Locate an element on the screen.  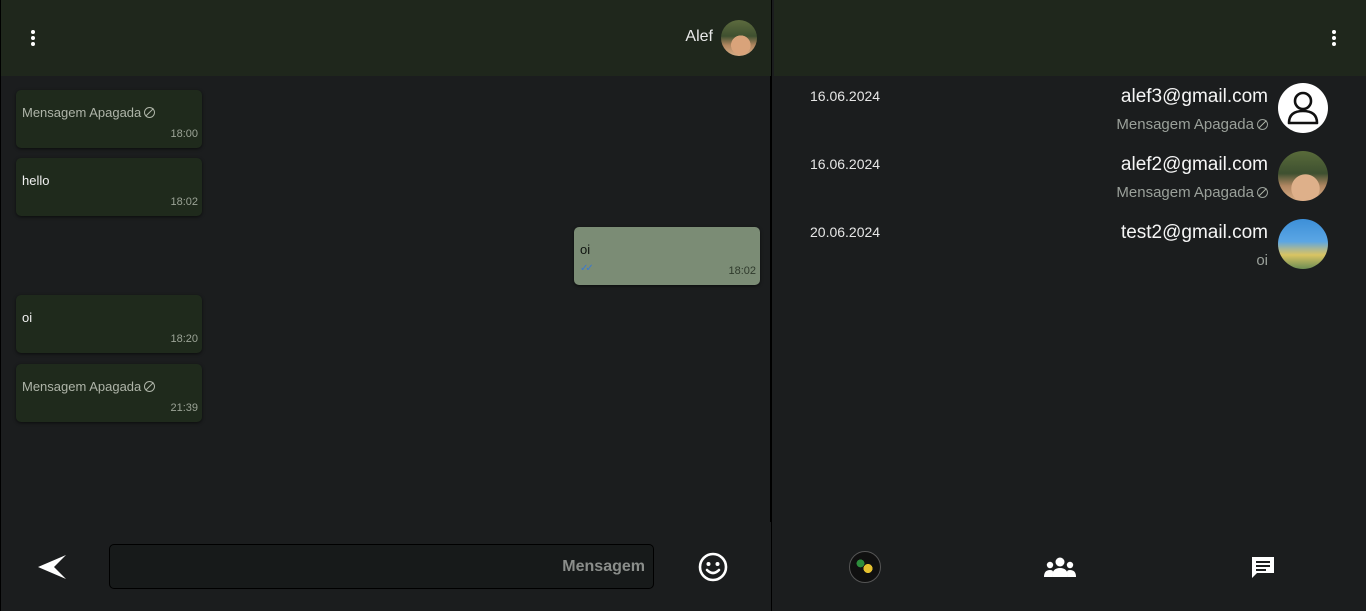
message-bubble: Mensagem Apagada 18:00 is located at coordinates (109, 119).